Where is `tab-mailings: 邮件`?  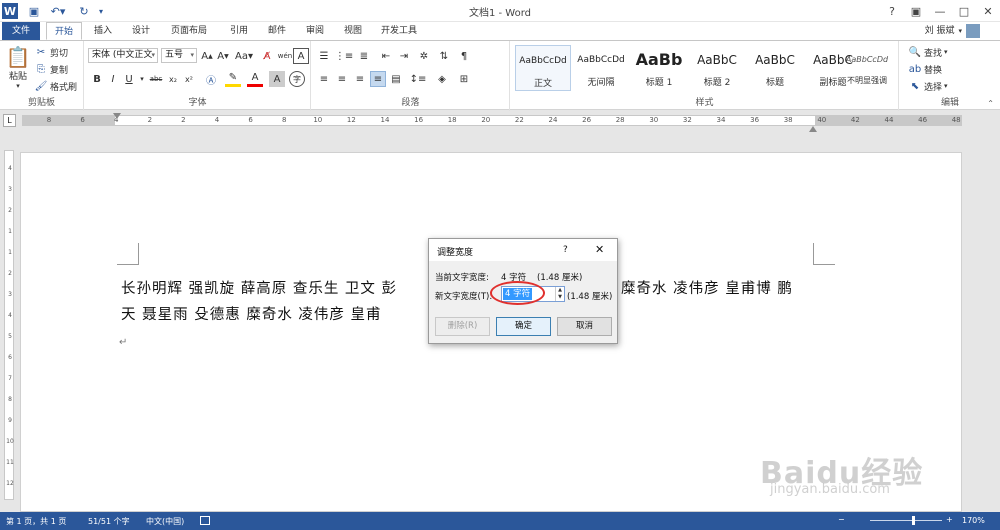
tab-mailings: 邮件 is located at coordinates (277, 31).